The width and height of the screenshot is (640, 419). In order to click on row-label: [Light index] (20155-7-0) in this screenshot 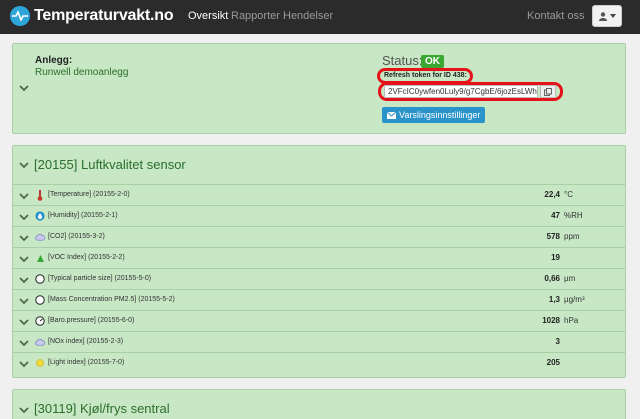, I will do `click(86, 362)`.